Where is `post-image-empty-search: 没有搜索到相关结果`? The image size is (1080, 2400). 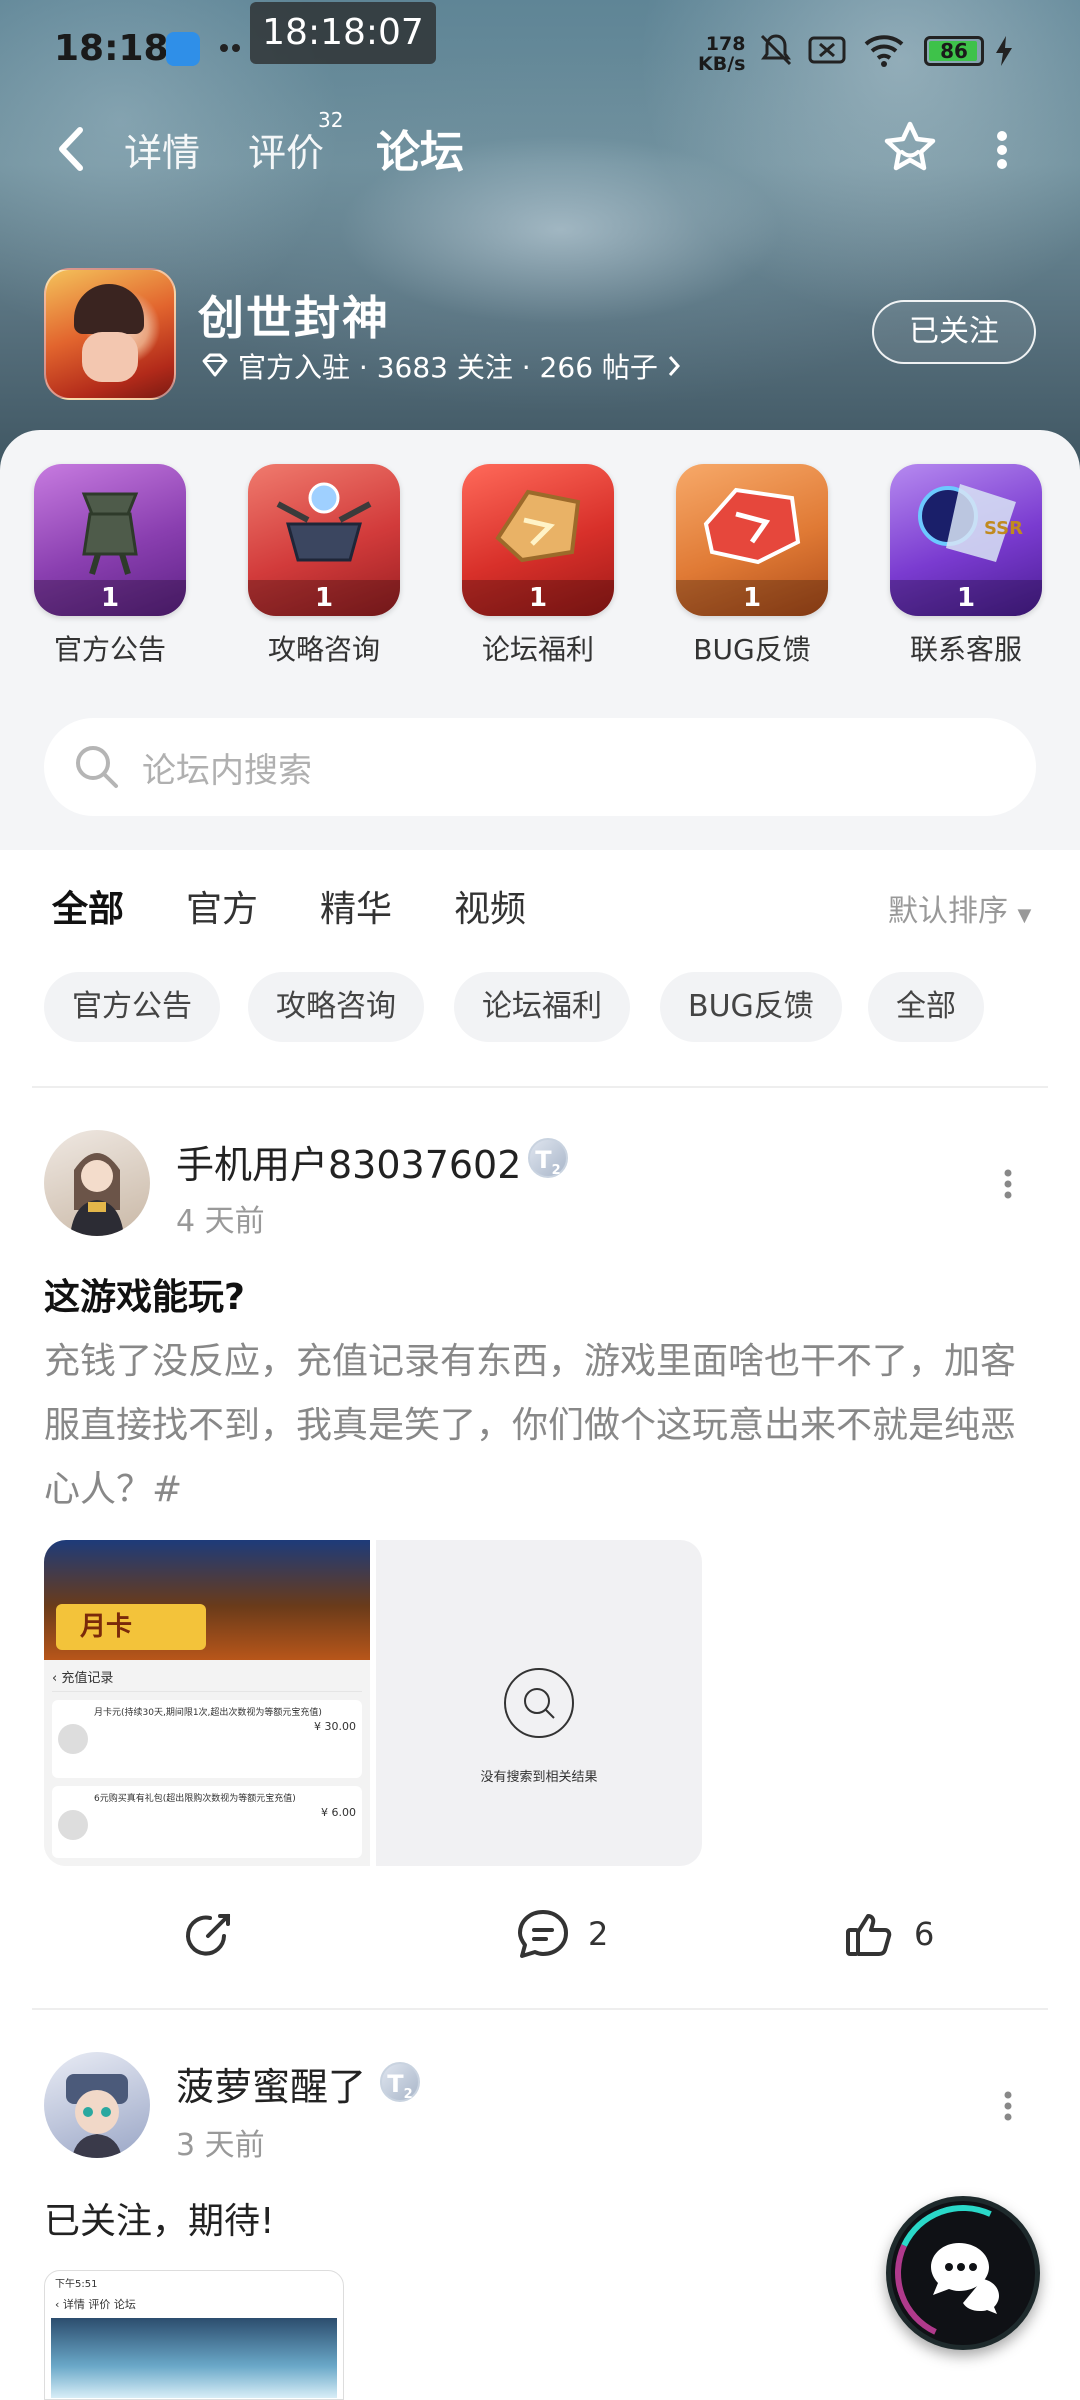 post-image-empty-search: 没有搜索到相关结果 is located at coordinates (539, 1703).